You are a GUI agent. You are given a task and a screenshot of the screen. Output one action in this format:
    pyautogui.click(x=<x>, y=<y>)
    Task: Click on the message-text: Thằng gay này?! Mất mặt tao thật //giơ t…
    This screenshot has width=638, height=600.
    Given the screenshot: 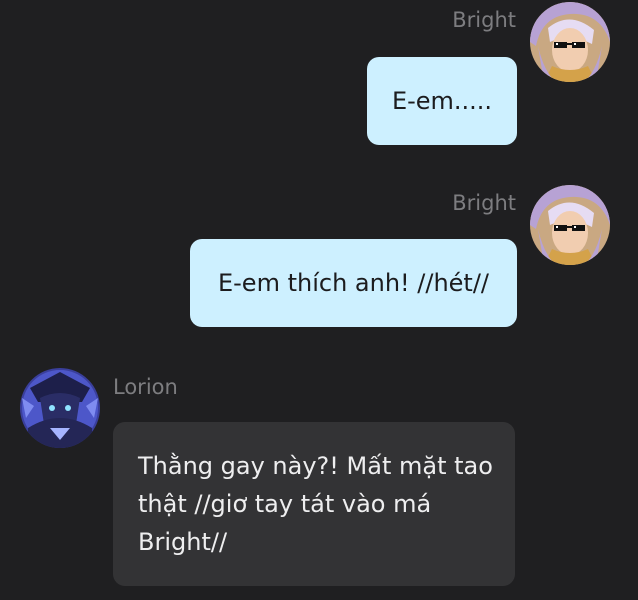 What is the action you would take?
    pyautogui.click(x=315, y=504)
    